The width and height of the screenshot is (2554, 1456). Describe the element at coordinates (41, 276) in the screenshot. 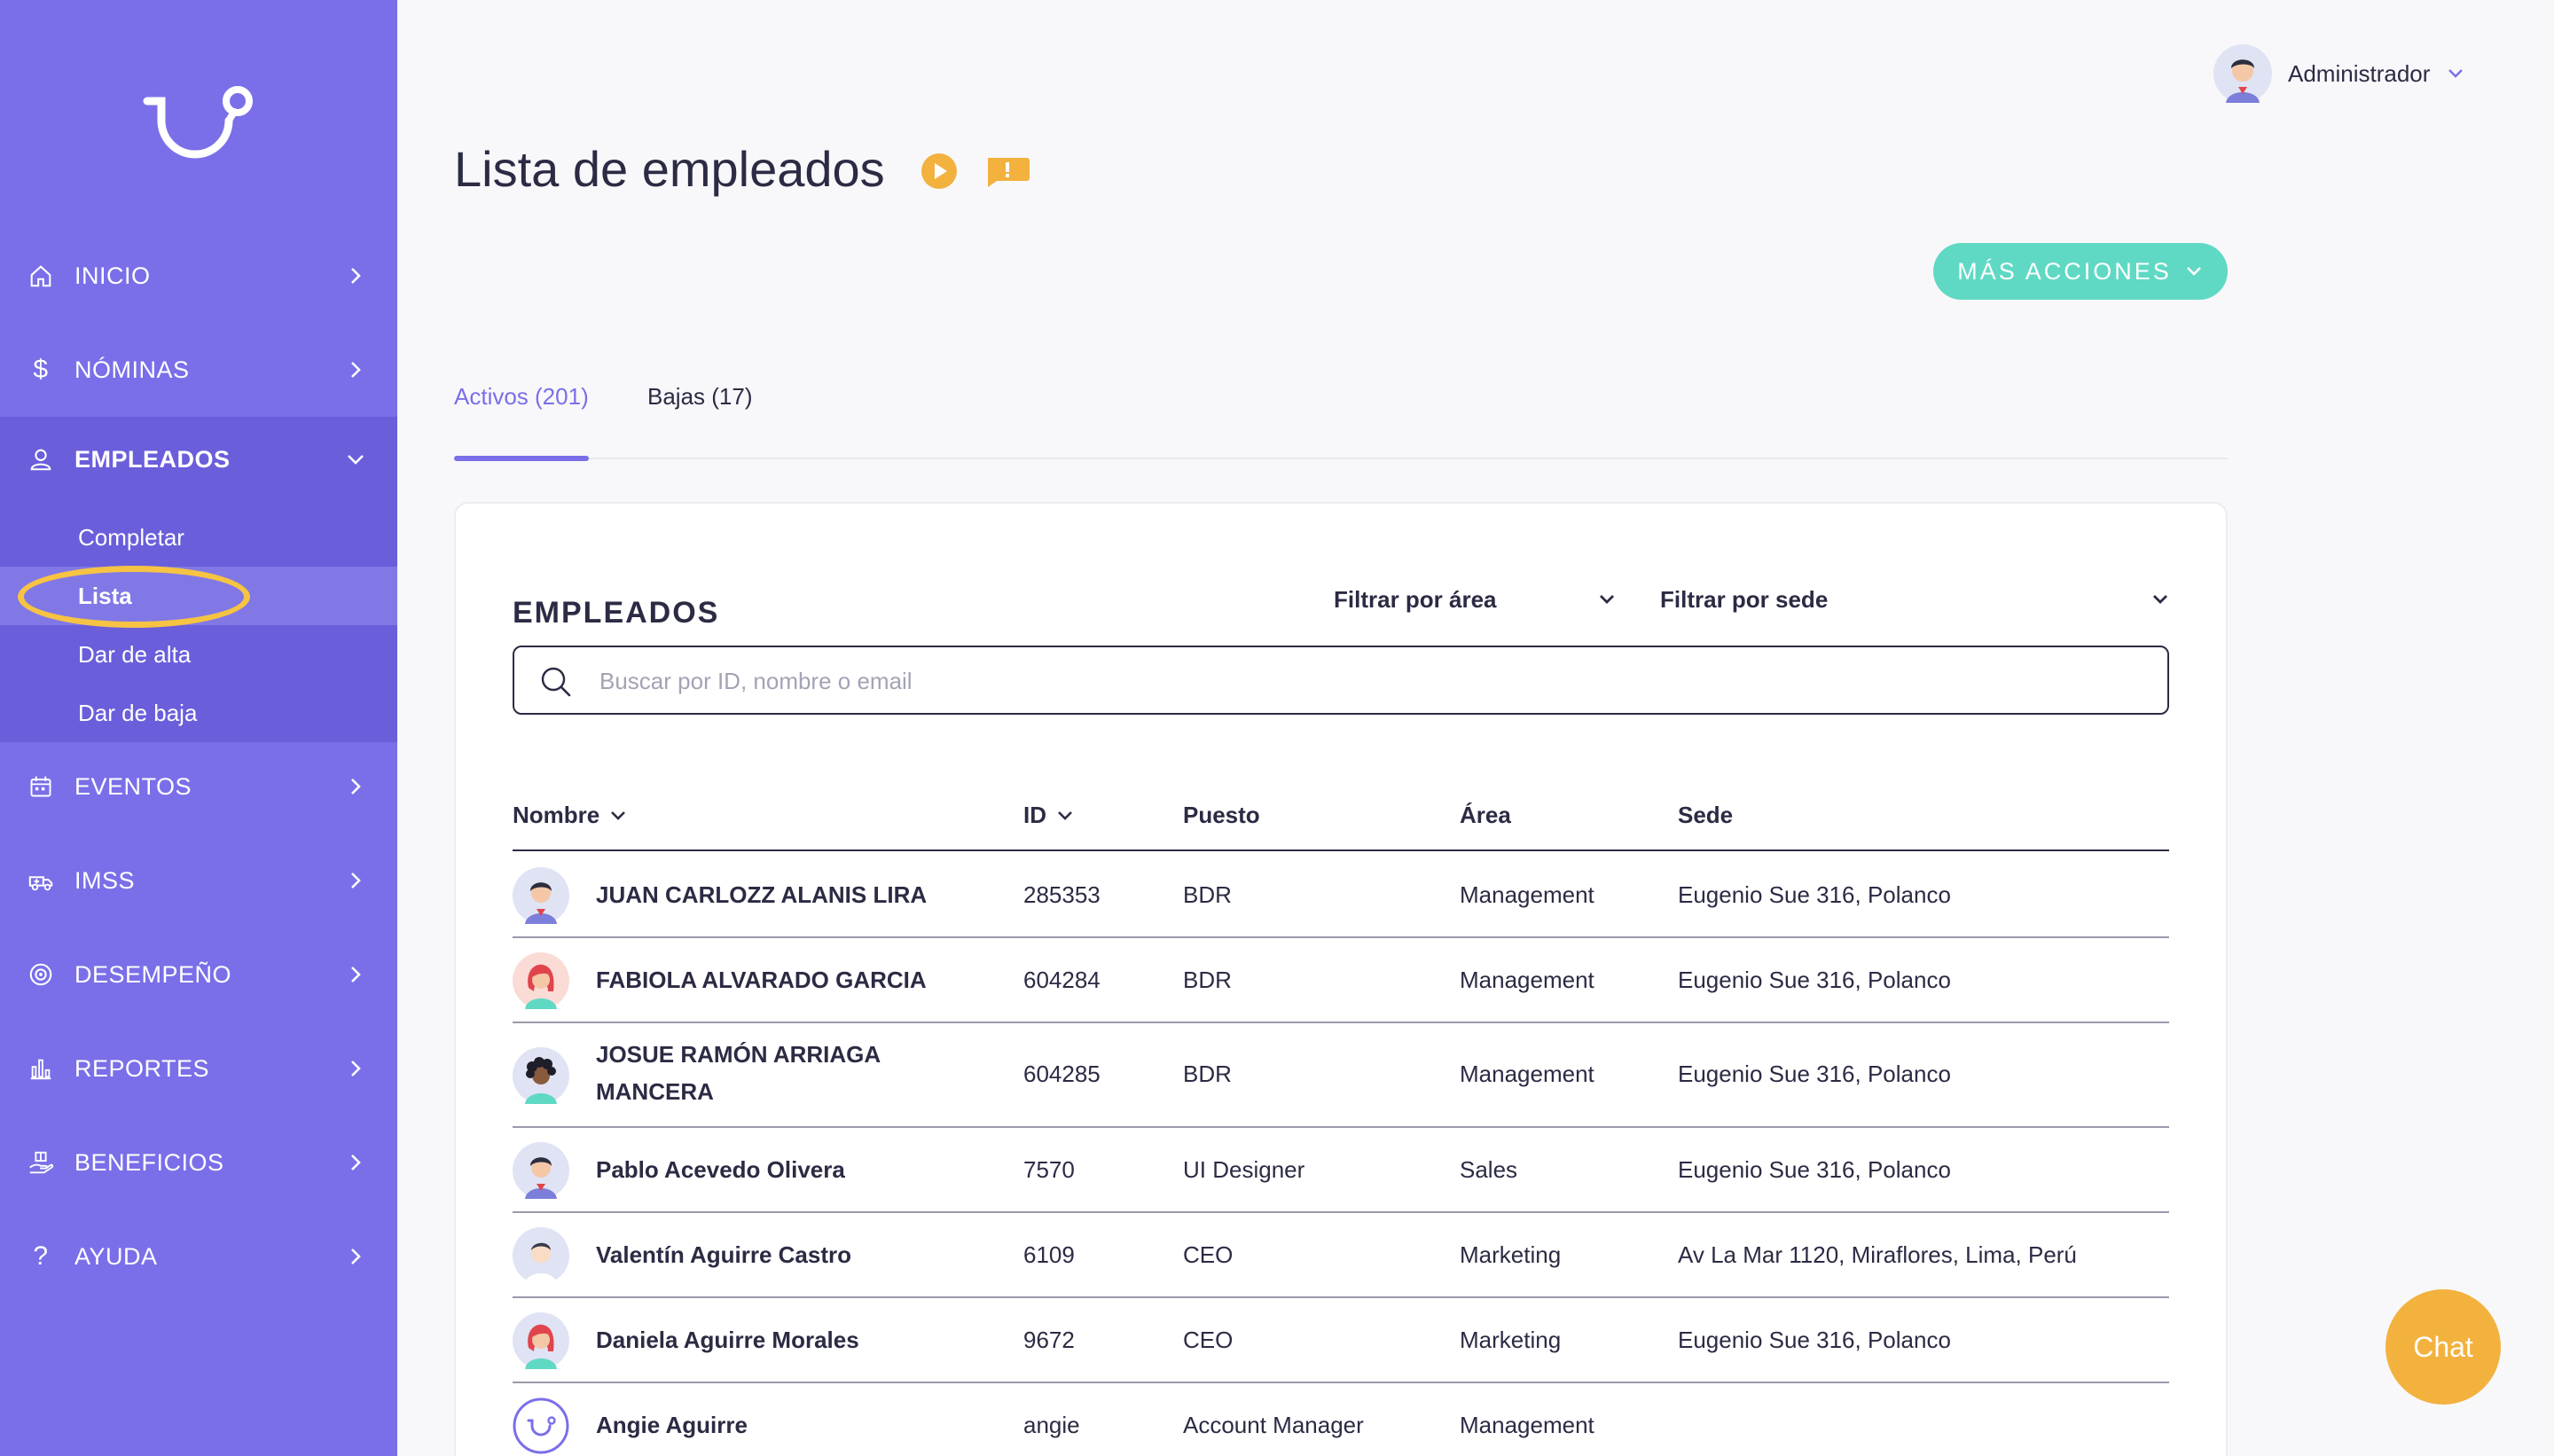

I see `home-icon` at that location.